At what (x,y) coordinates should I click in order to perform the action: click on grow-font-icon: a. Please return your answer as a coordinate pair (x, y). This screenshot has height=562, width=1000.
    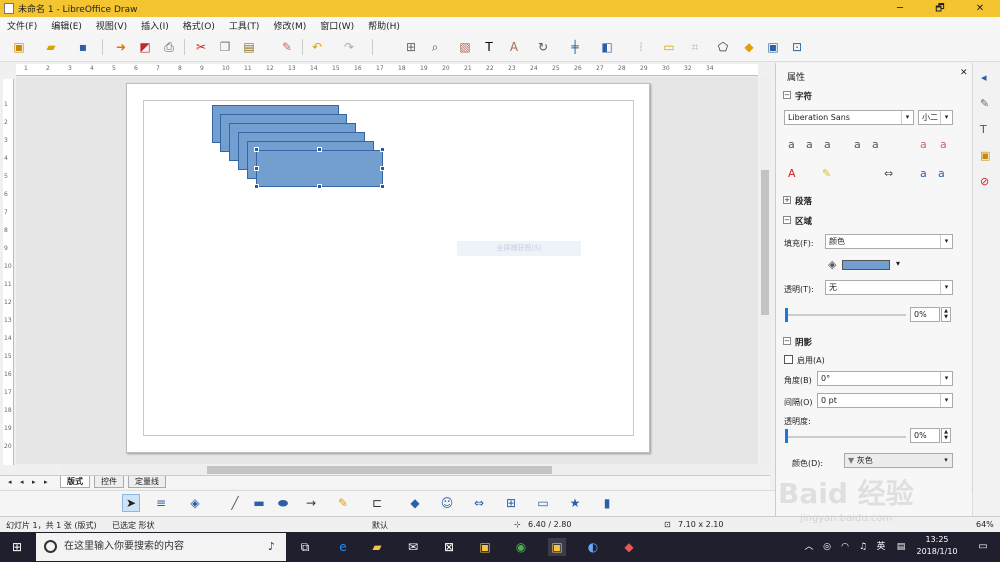
    Looking at the image, I should click on (923, 144).